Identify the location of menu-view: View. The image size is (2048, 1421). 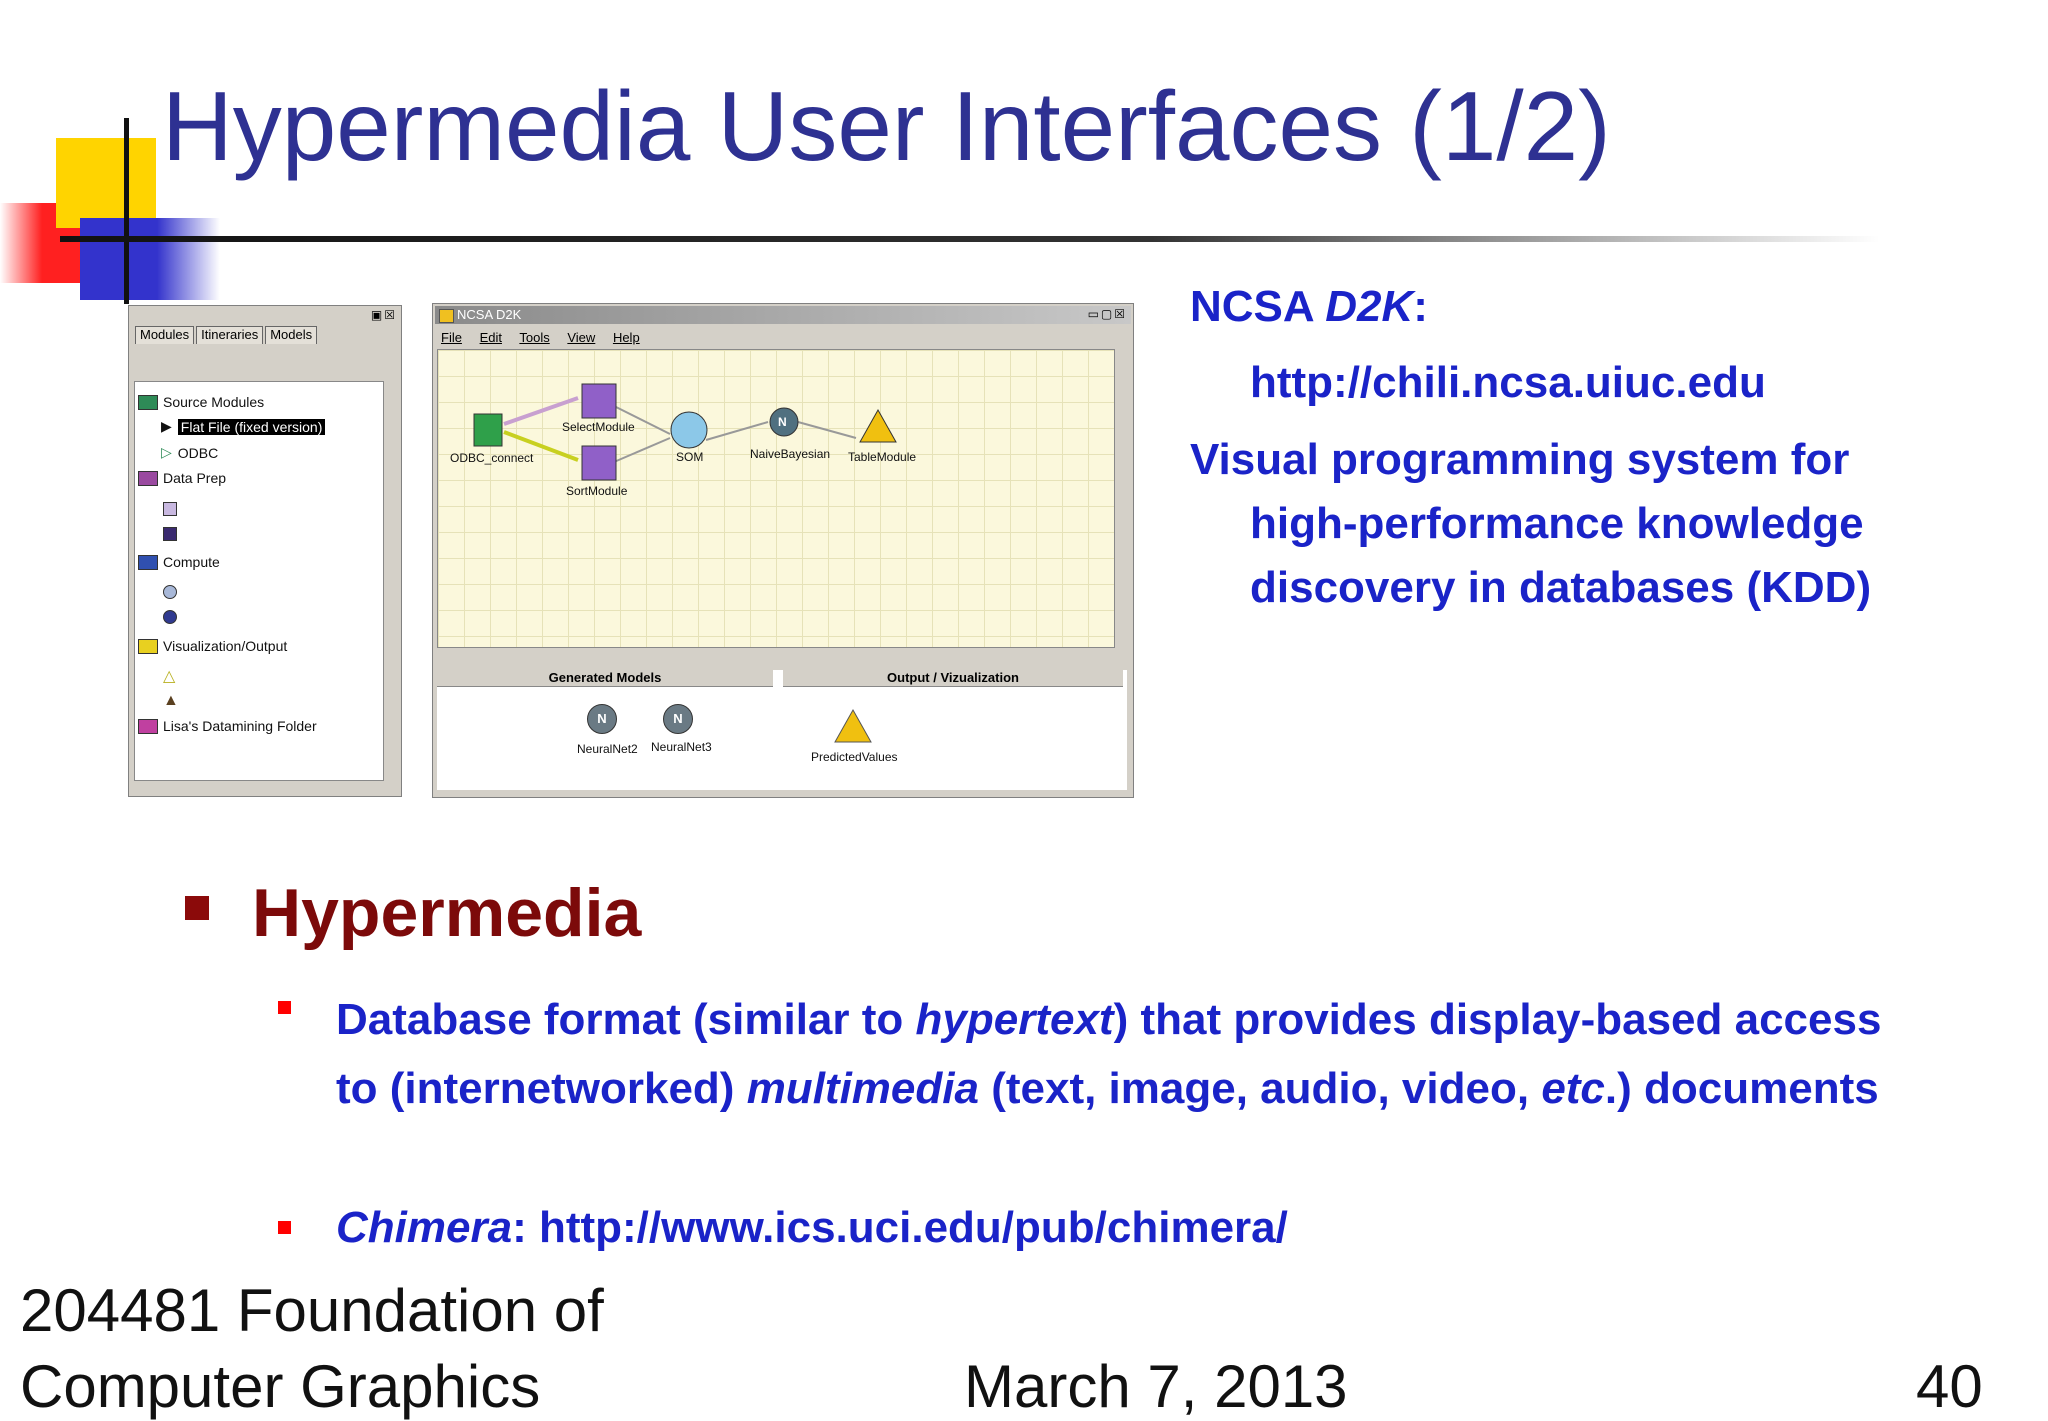
(581, 337).